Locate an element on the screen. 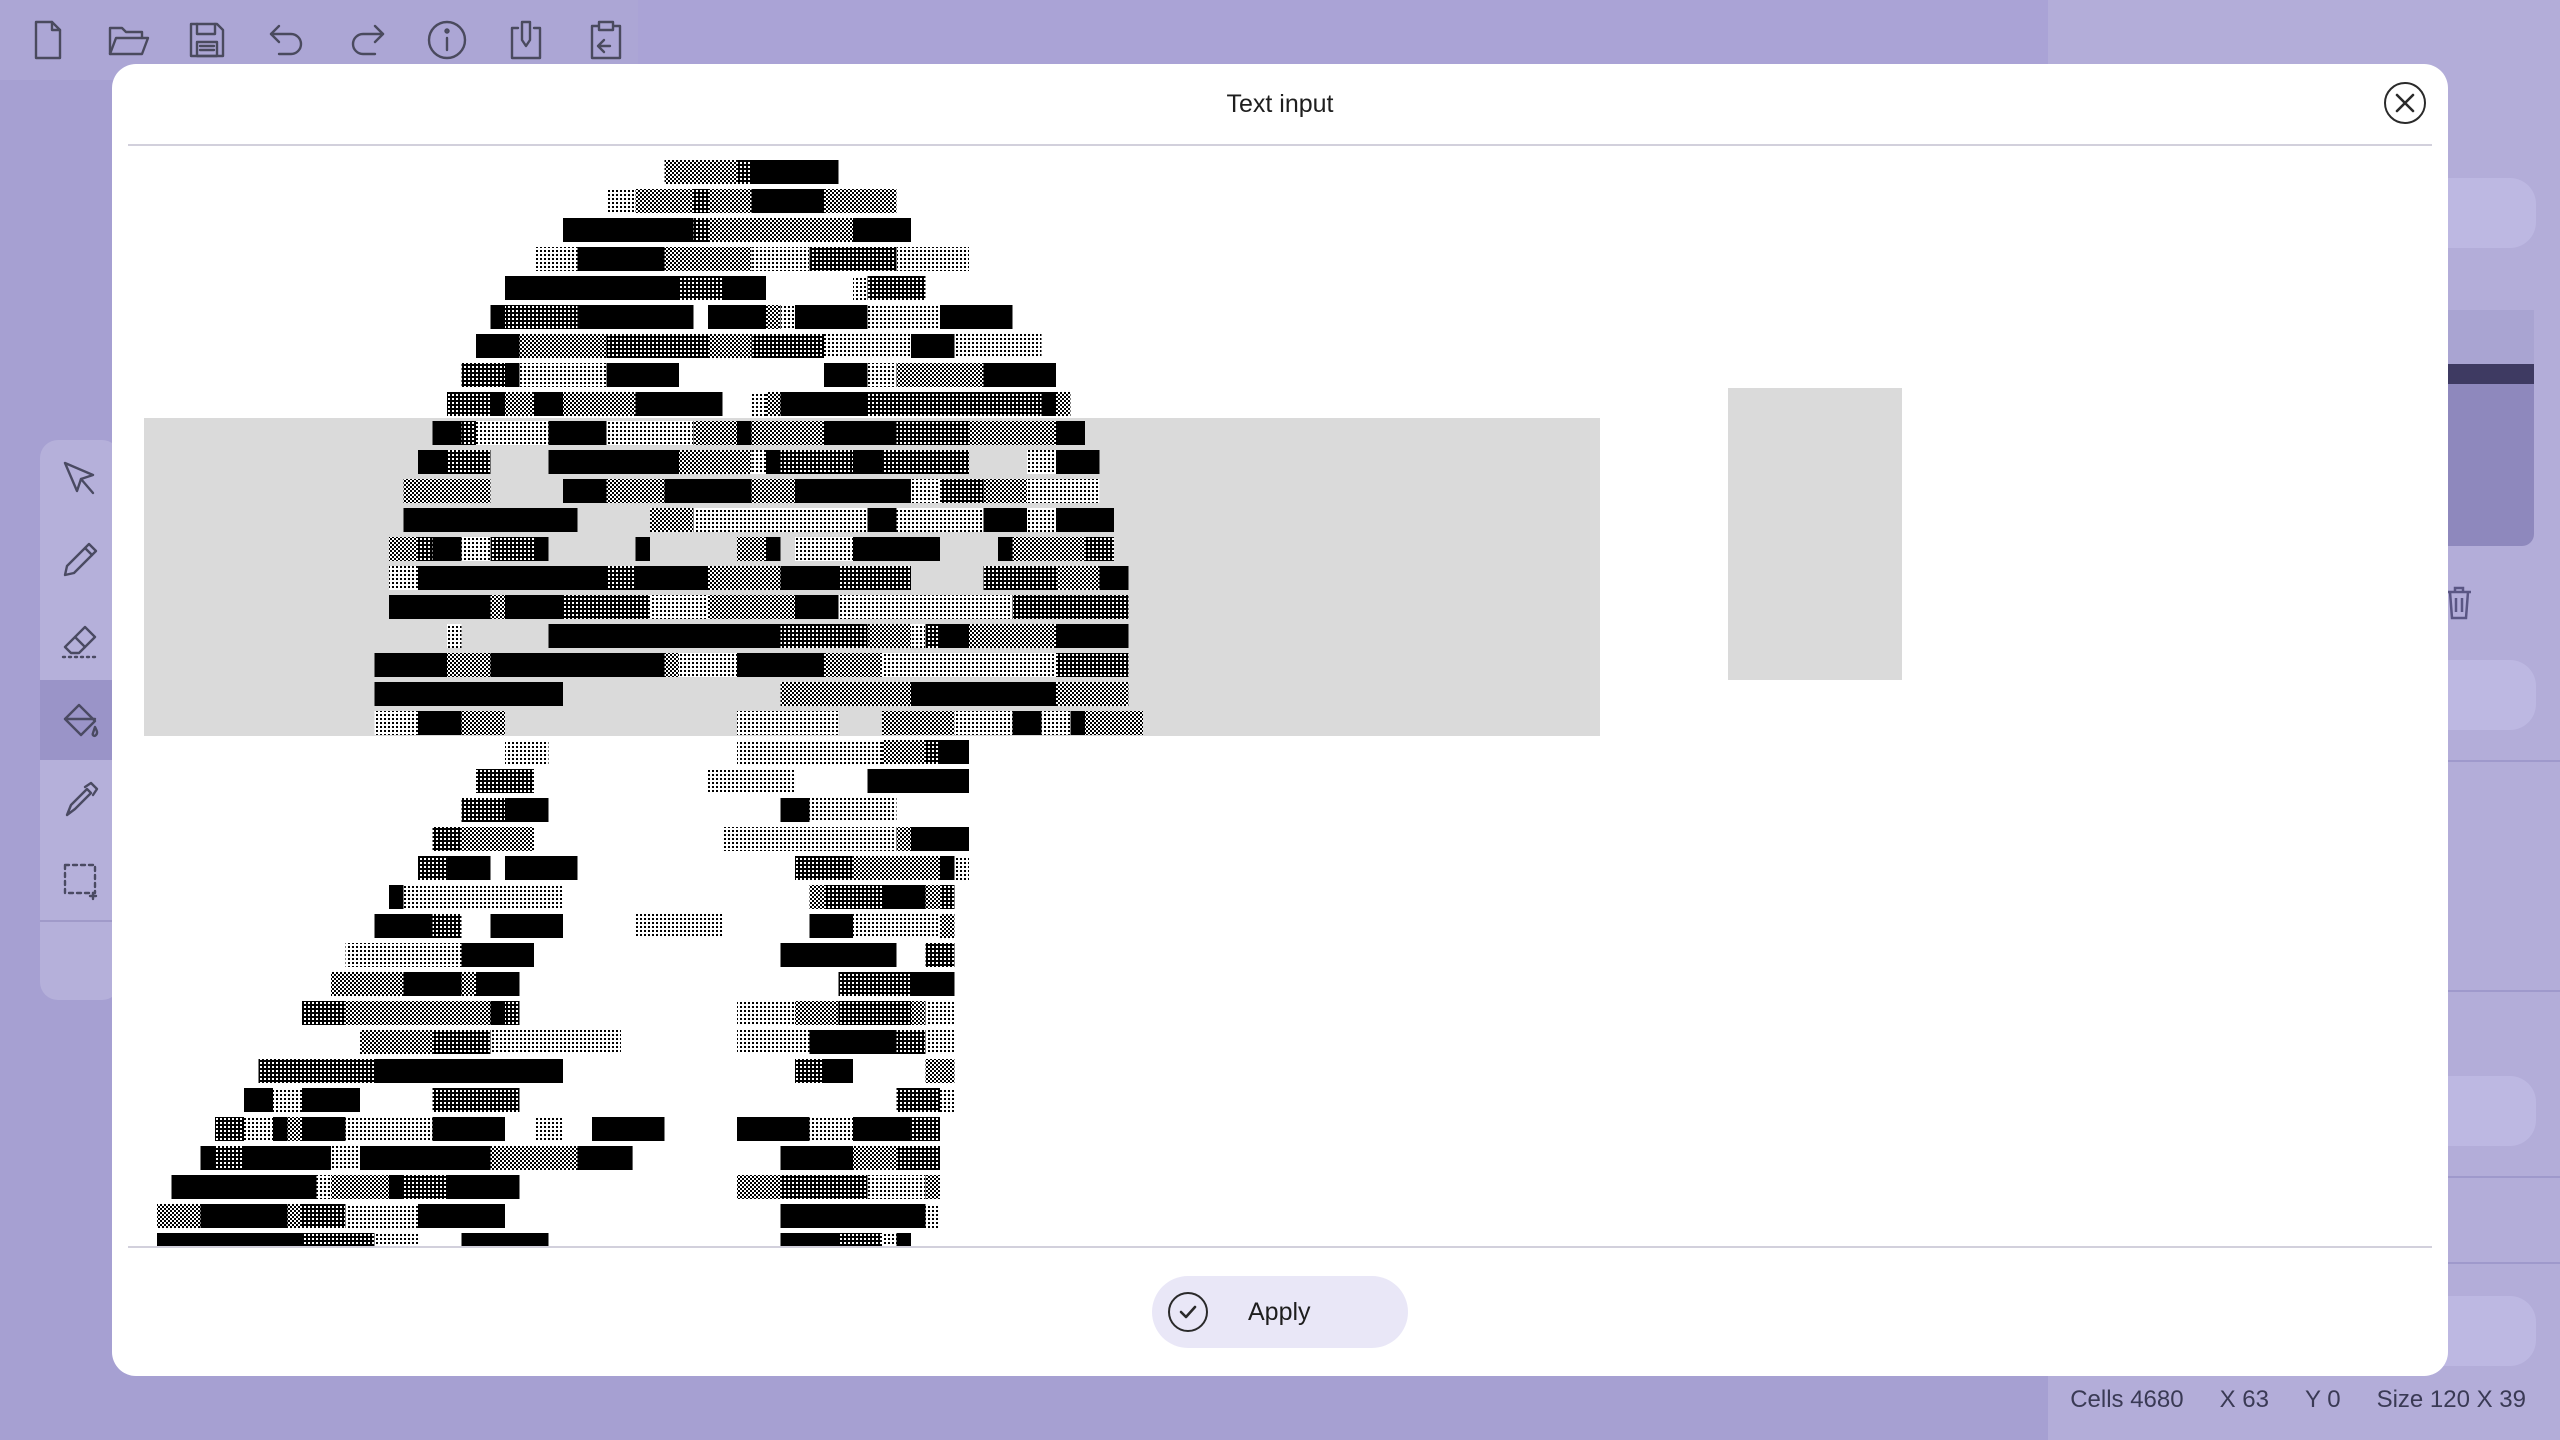 The image size is (2560, 1440). redo-icon is located at coordinates (368, 40).